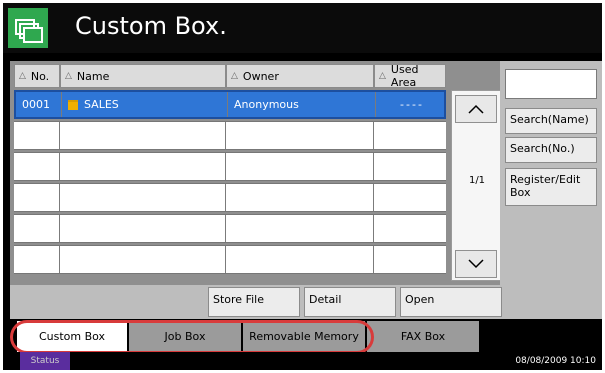  I want to click on scroll-down-button, so click(476, 264).